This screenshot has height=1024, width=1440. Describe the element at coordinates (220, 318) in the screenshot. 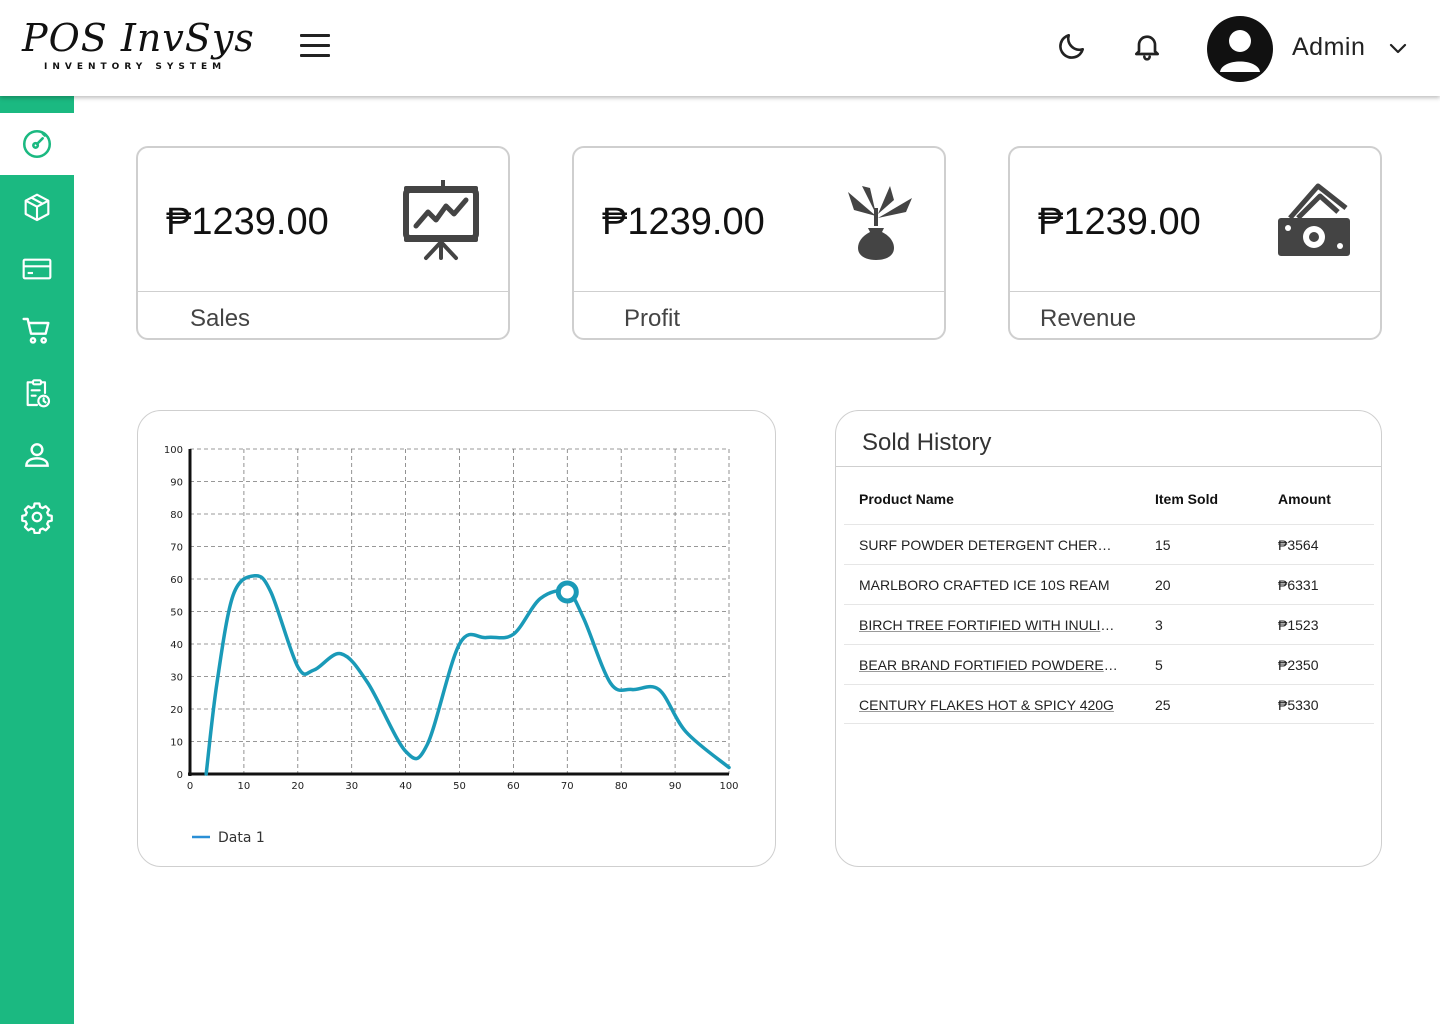

I see `stat-label: Sales` at that location.